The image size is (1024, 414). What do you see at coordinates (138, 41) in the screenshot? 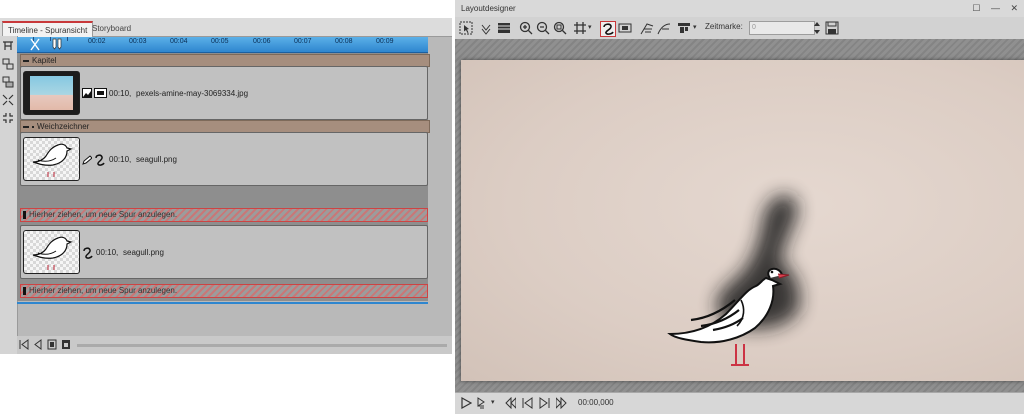
I see `ruler-label: 00:03` at bounding box center [138, 41].